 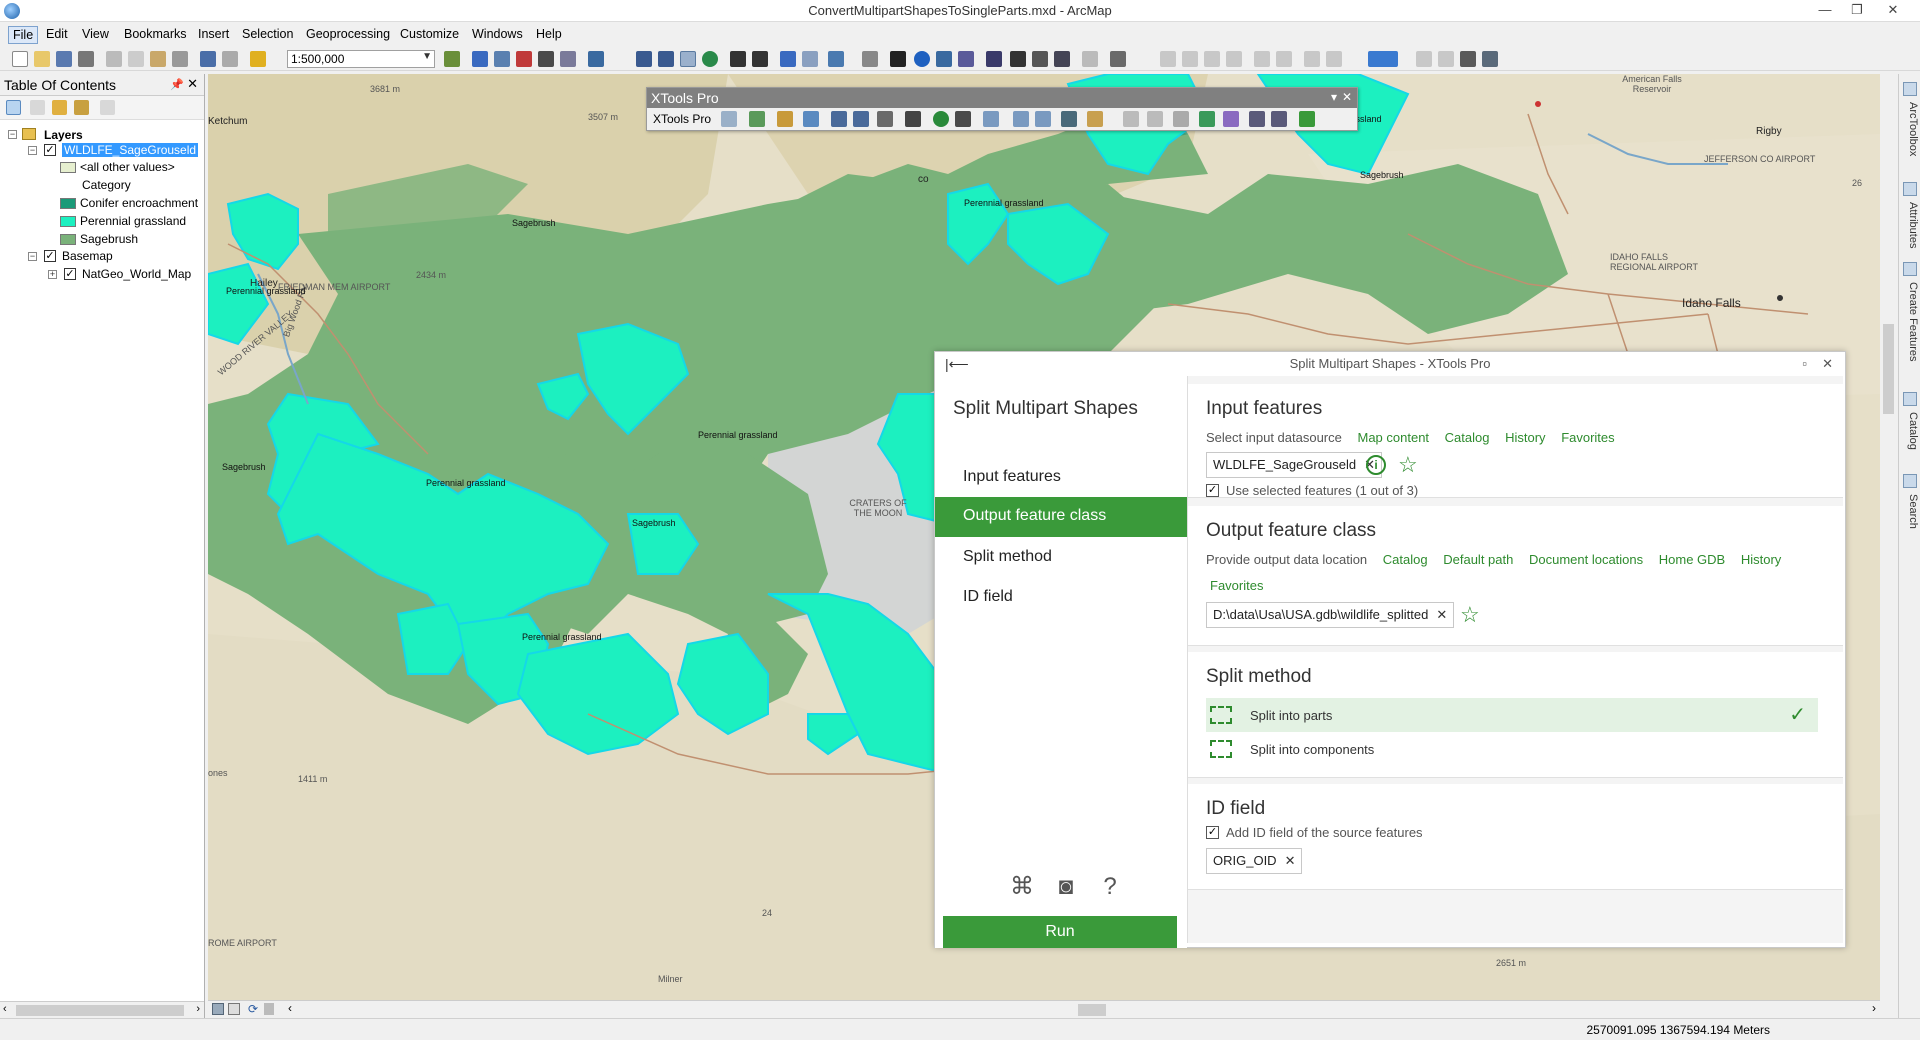 What do you see at coordinates (1231, 119) in the screenshot?
I see `sort-icon` at bounding box center [1231, 119].